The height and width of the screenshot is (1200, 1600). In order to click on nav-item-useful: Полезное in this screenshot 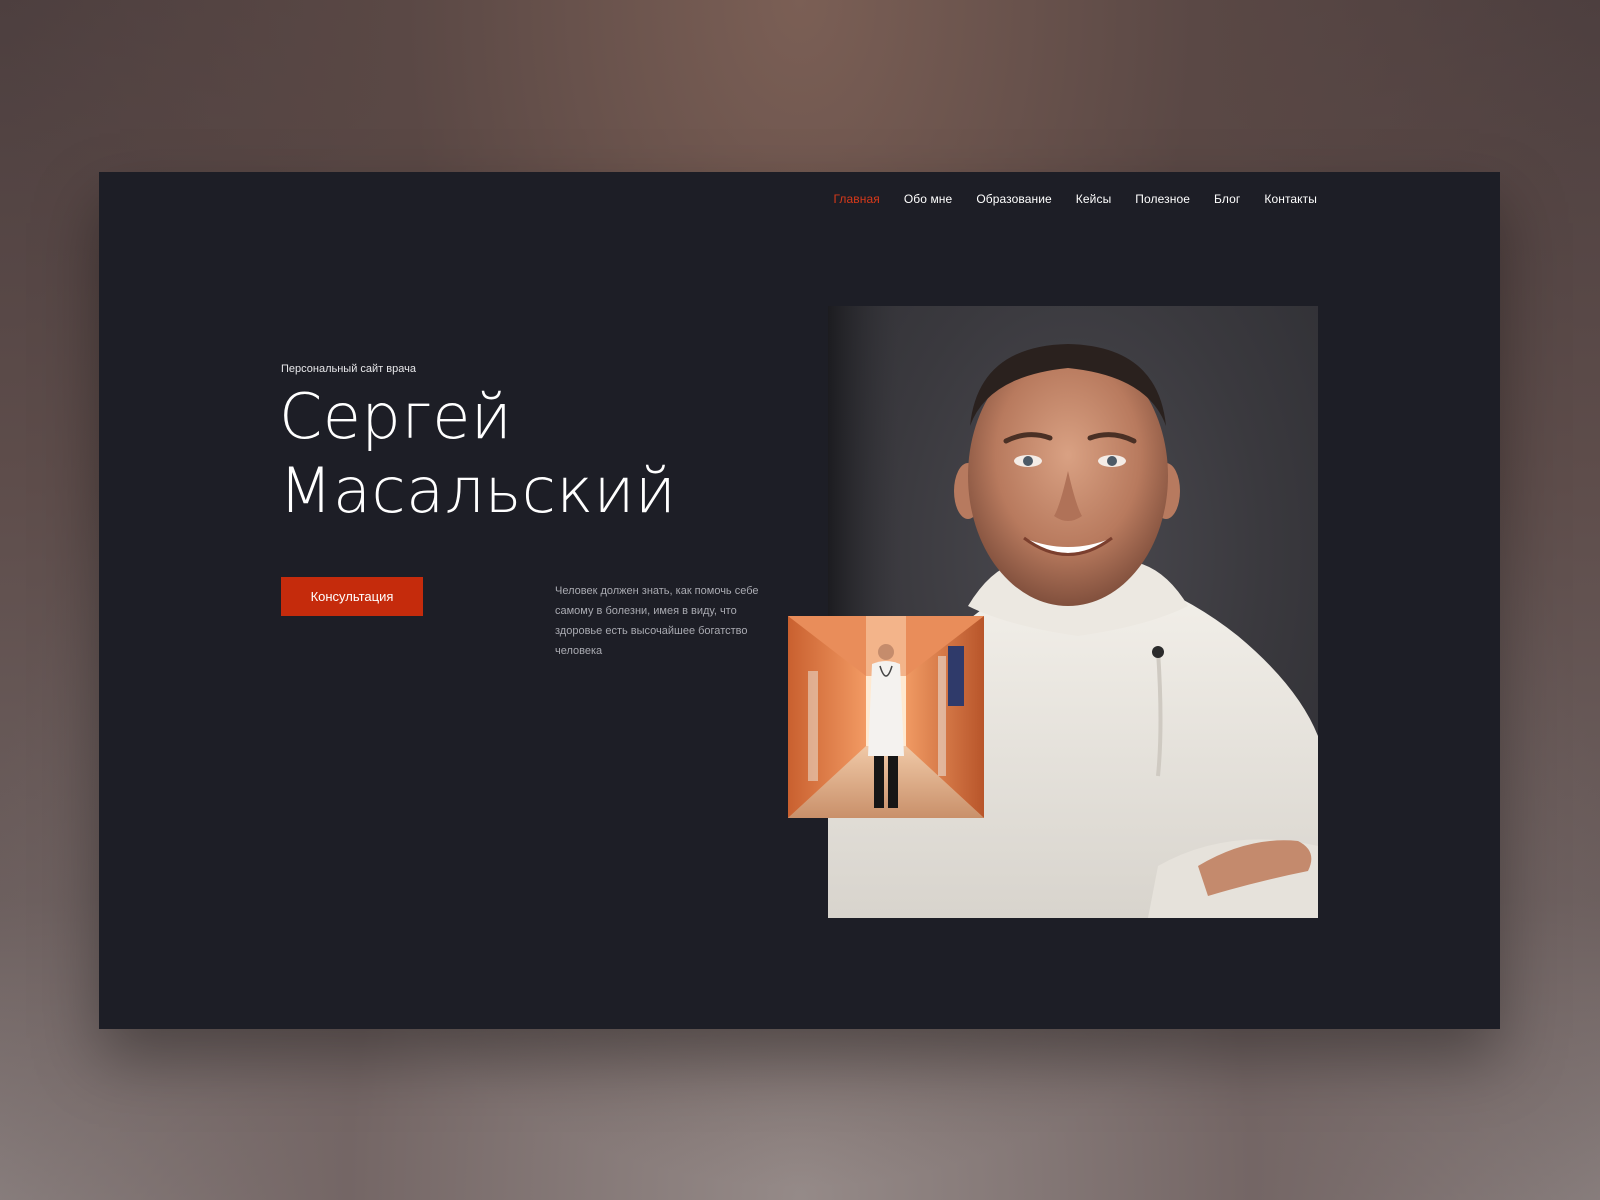, I will do `click(1162, 199)`.